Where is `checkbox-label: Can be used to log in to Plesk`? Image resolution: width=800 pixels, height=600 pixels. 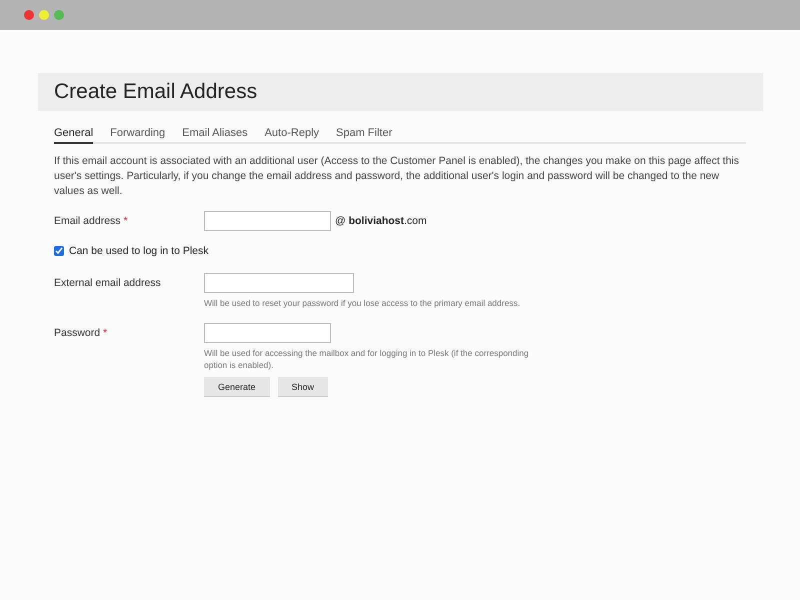
checkbox-label: Can be used to log in to Plesk is located at coordinates (139, 251).